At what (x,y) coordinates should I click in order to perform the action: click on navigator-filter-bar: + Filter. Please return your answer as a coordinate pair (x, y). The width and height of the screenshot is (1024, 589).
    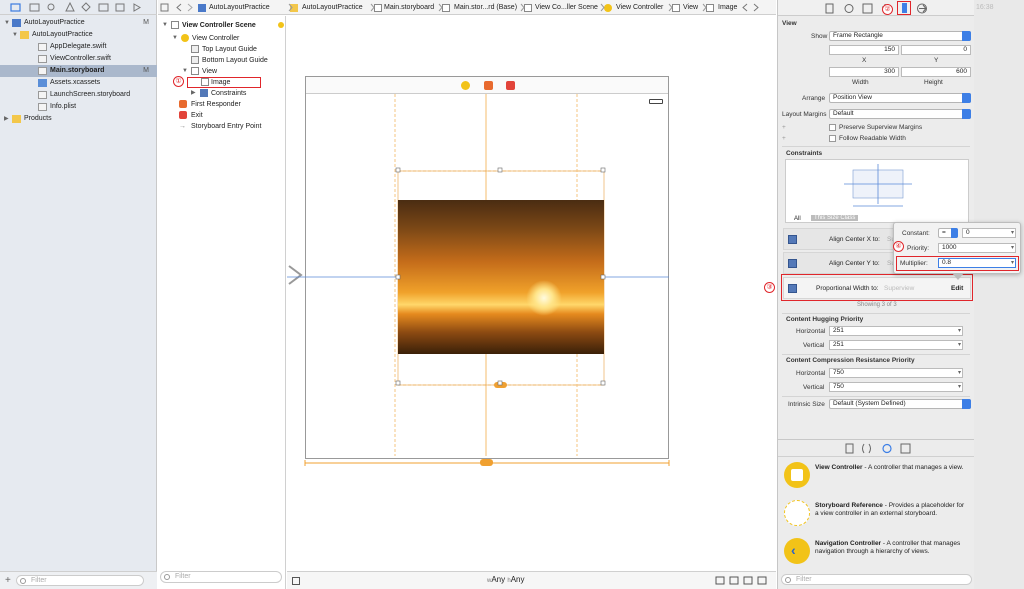
    Looking at the image, I should click on (78, 580).